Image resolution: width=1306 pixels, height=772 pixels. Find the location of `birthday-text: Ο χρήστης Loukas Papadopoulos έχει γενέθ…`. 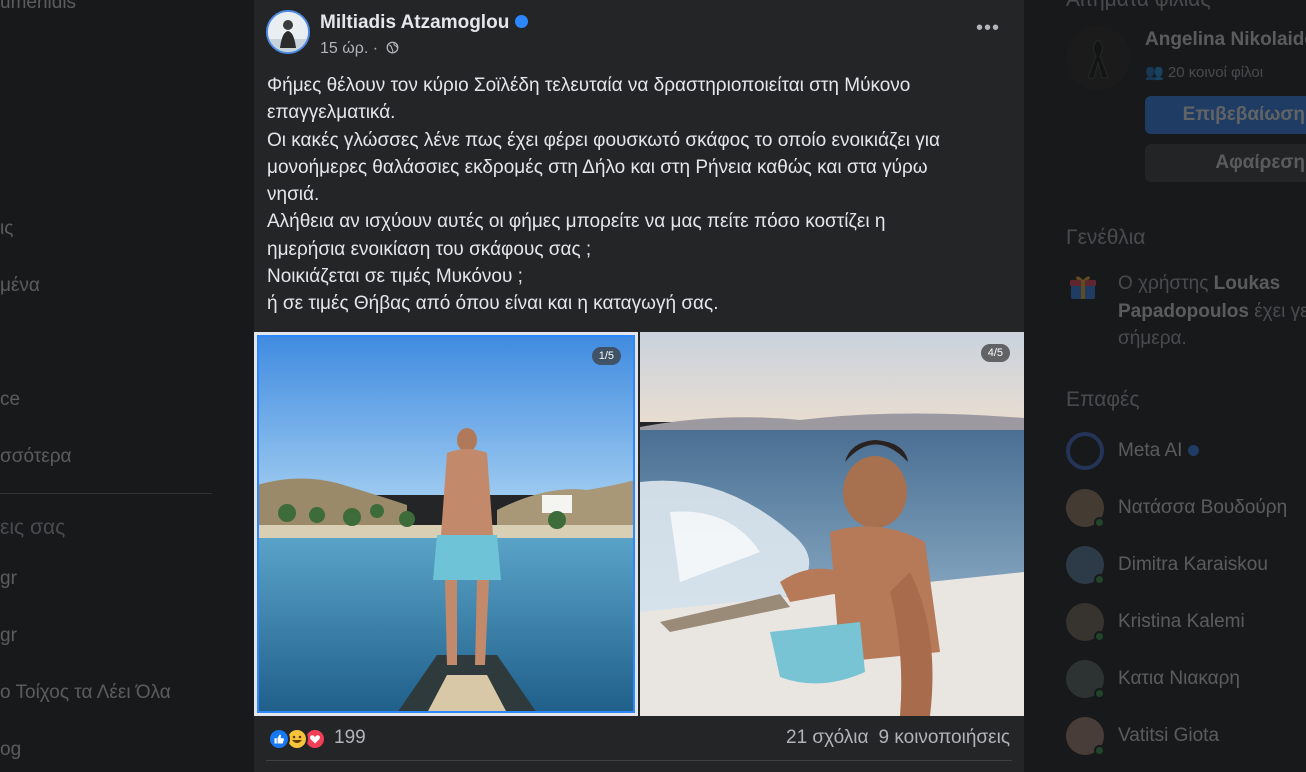

birthday-text: Ο χρήστης Loukas Papadopoulos έχει γενέθ… is located at coordinates (1212, 311).